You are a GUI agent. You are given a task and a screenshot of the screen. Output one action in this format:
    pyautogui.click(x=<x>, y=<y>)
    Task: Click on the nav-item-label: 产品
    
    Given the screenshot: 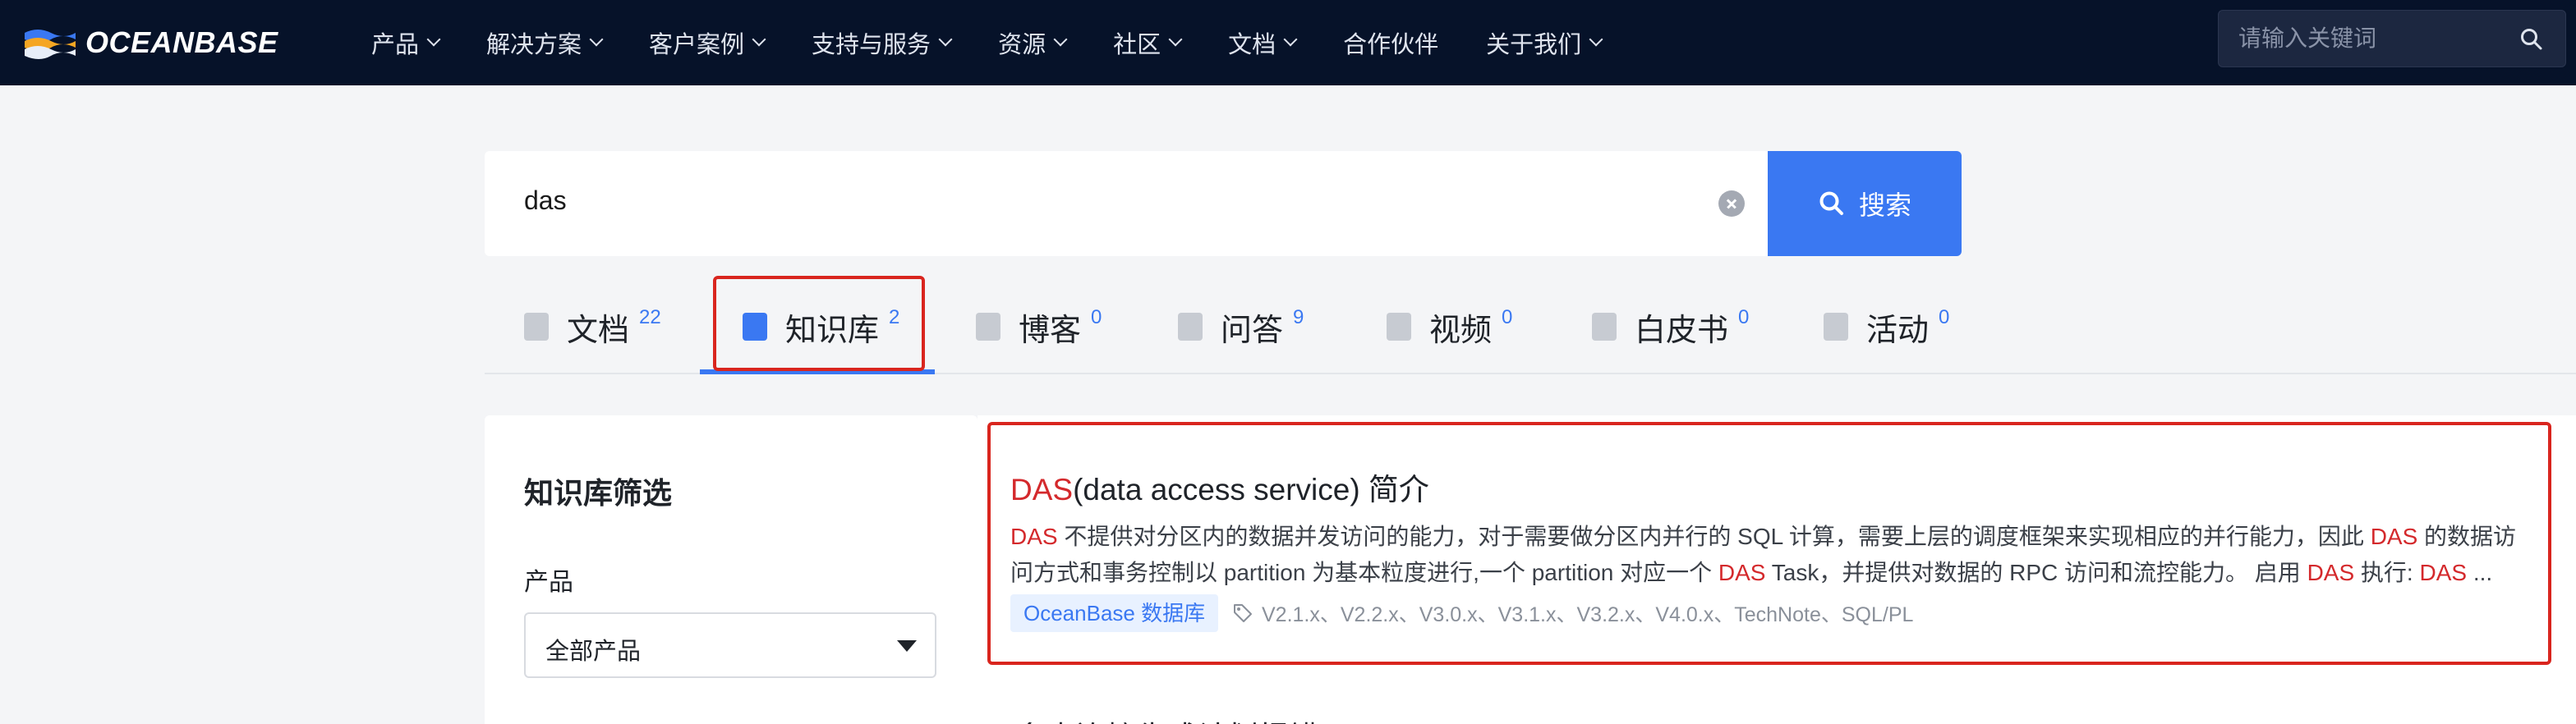 What is the action you would take?
    pyautogui.click(x=395, y=45)
    